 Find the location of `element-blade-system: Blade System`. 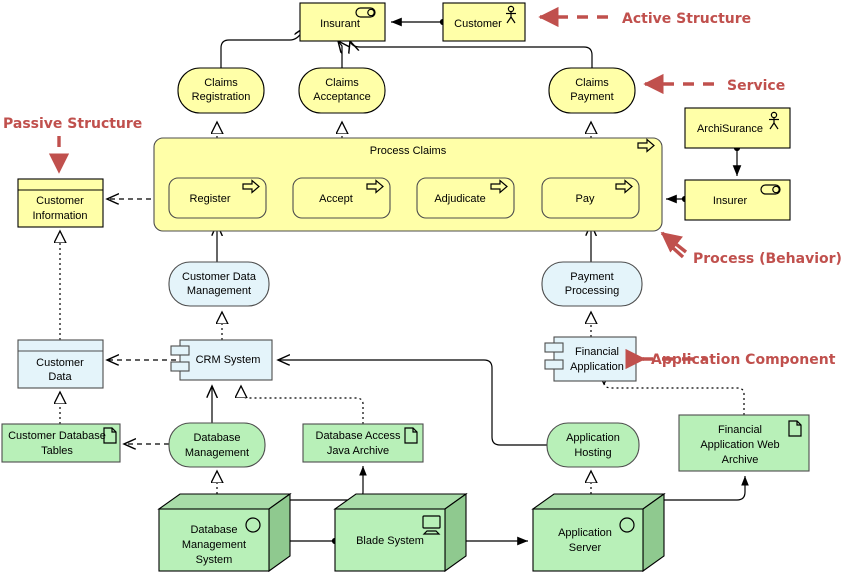

element-blade-system: Blade System is located at coordinates (400, 532).